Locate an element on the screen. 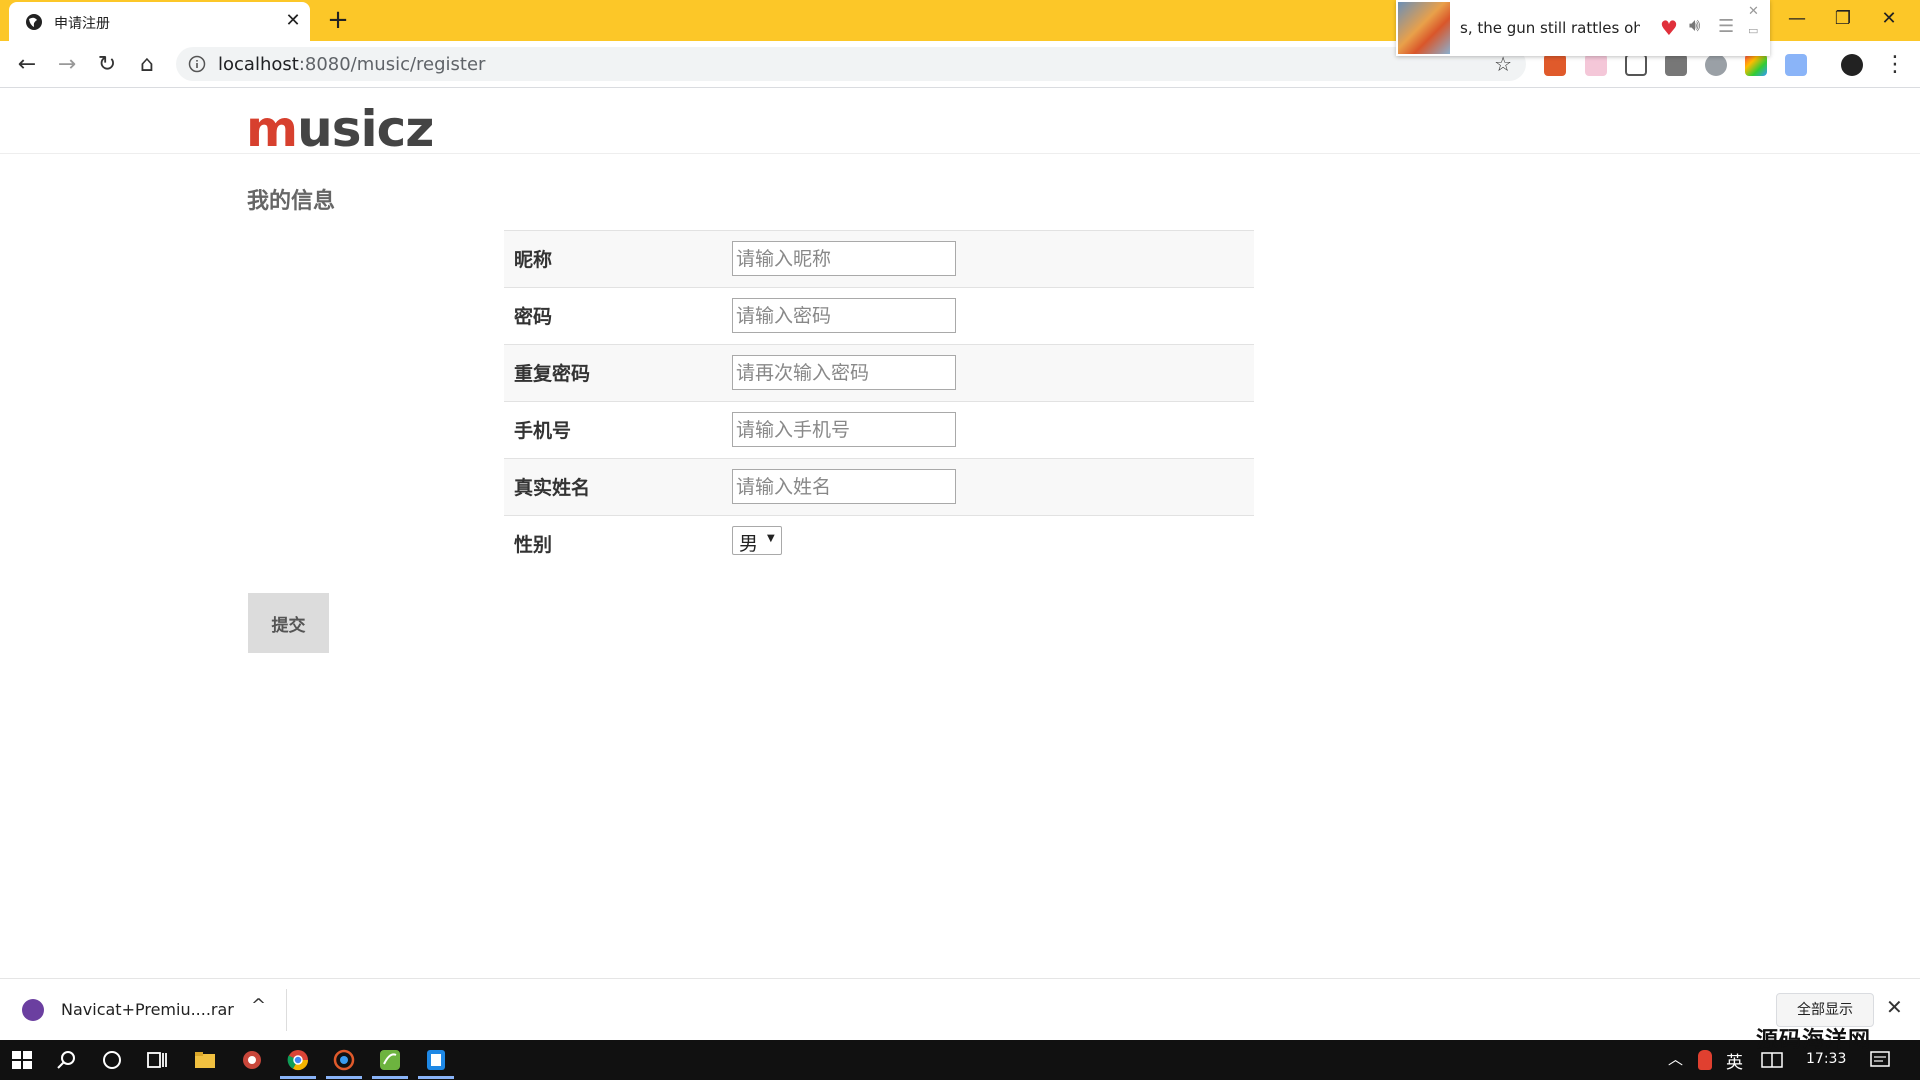  form-row-repeat-password: 重复密码 is located at coordinates (879, 372).